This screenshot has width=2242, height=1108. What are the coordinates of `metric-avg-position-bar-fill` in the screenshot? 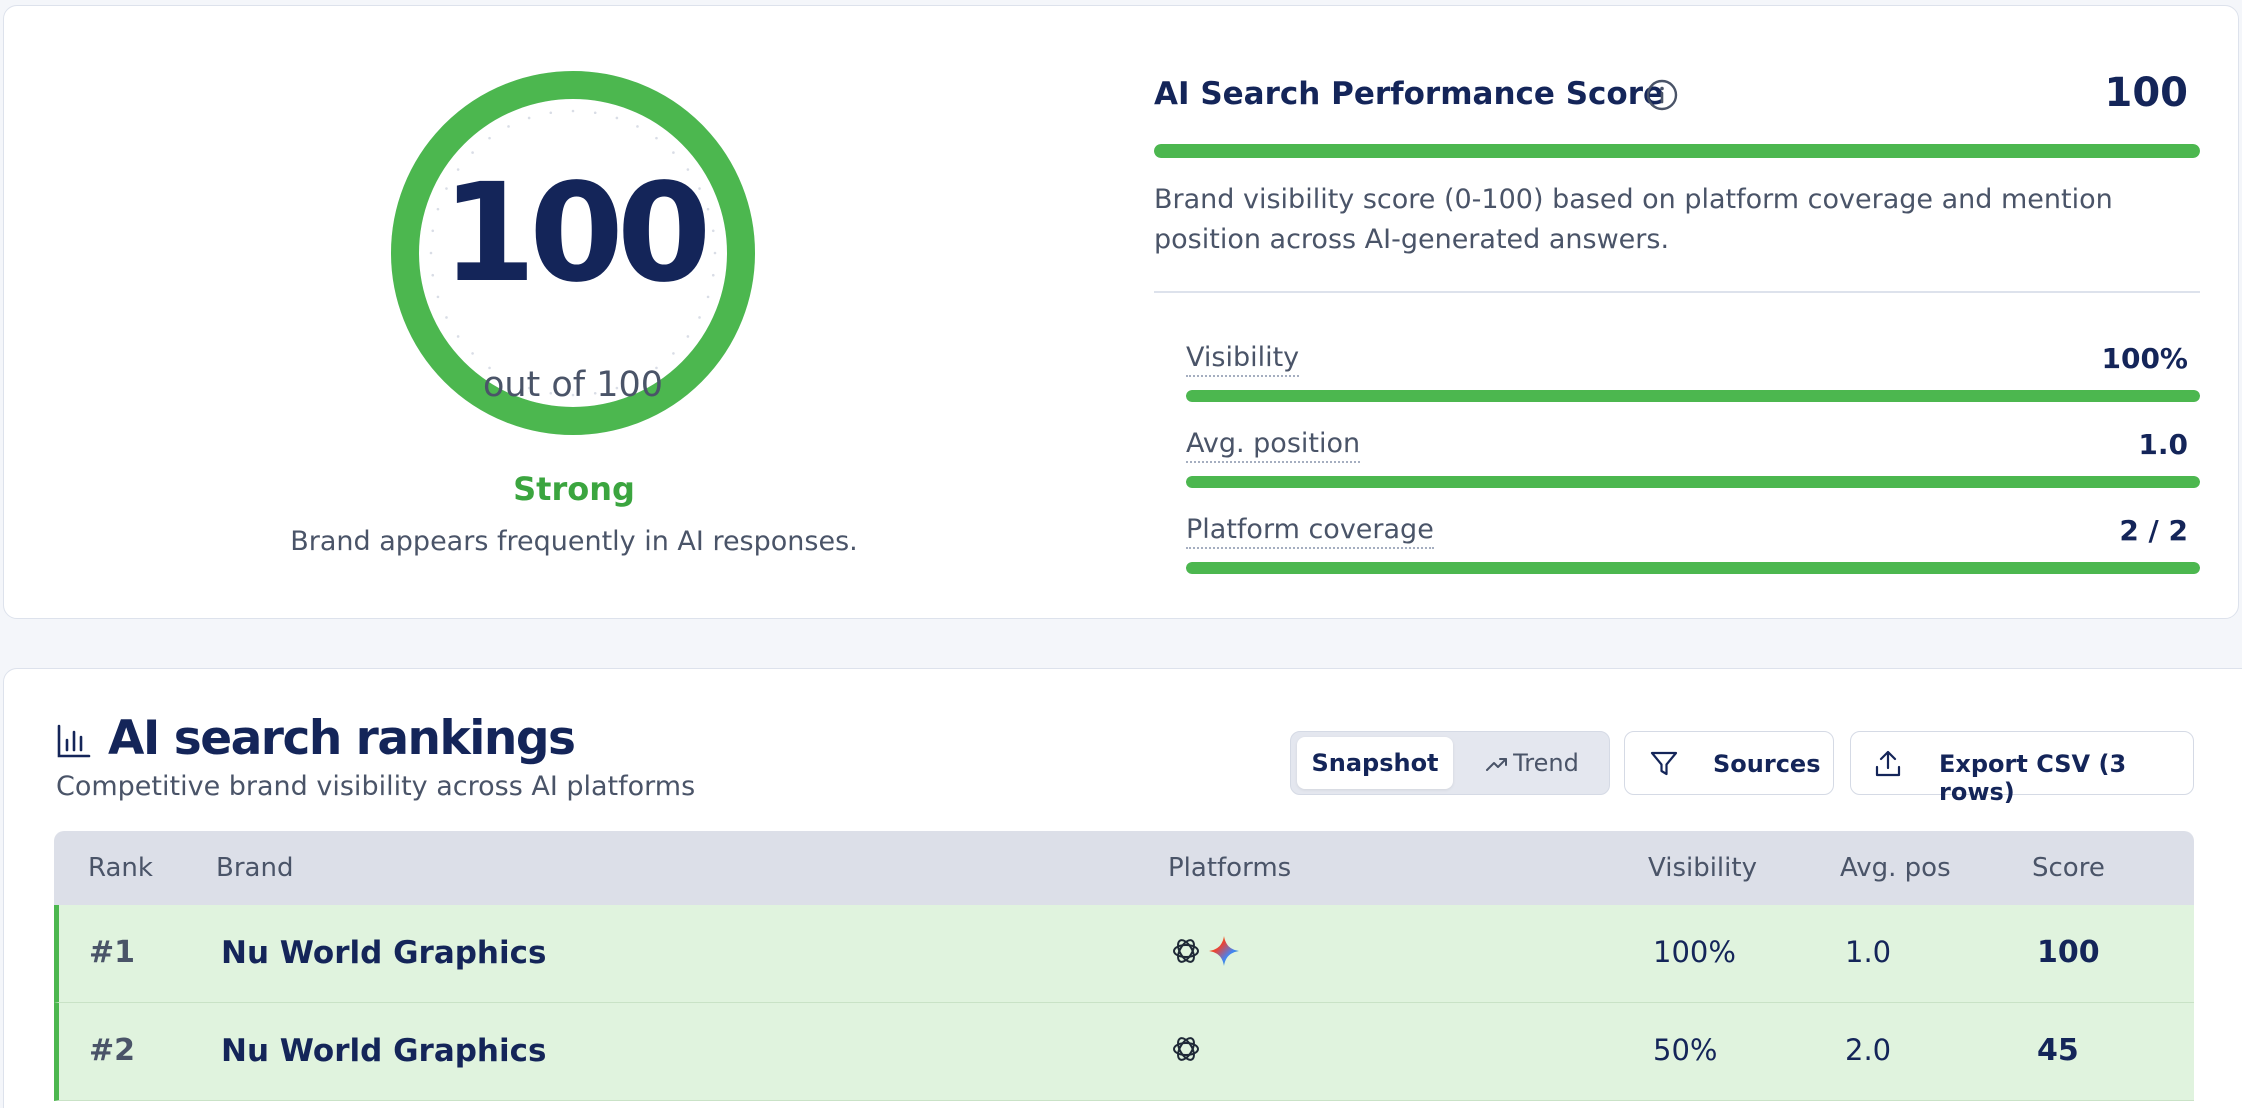 It's located at (1693, 482).